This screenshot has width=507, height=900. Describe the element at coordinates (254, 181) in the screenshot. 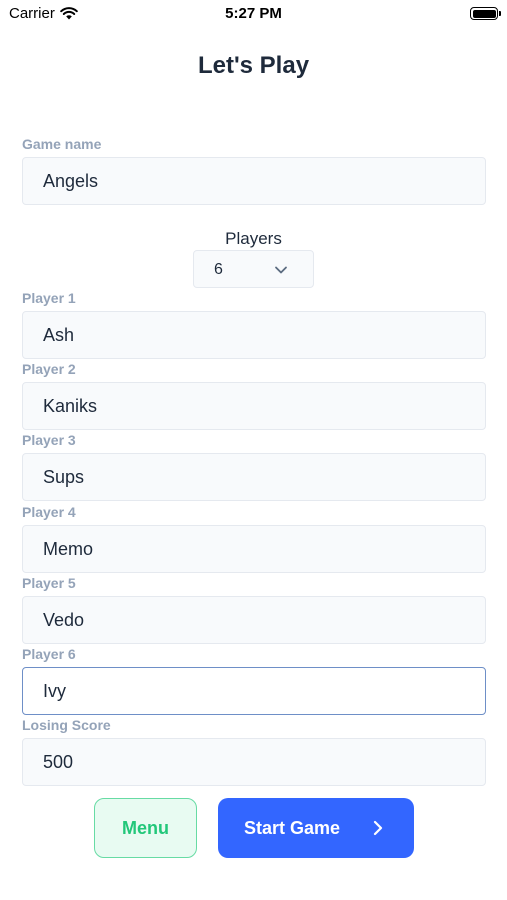

I see `game-name-input` at that location.